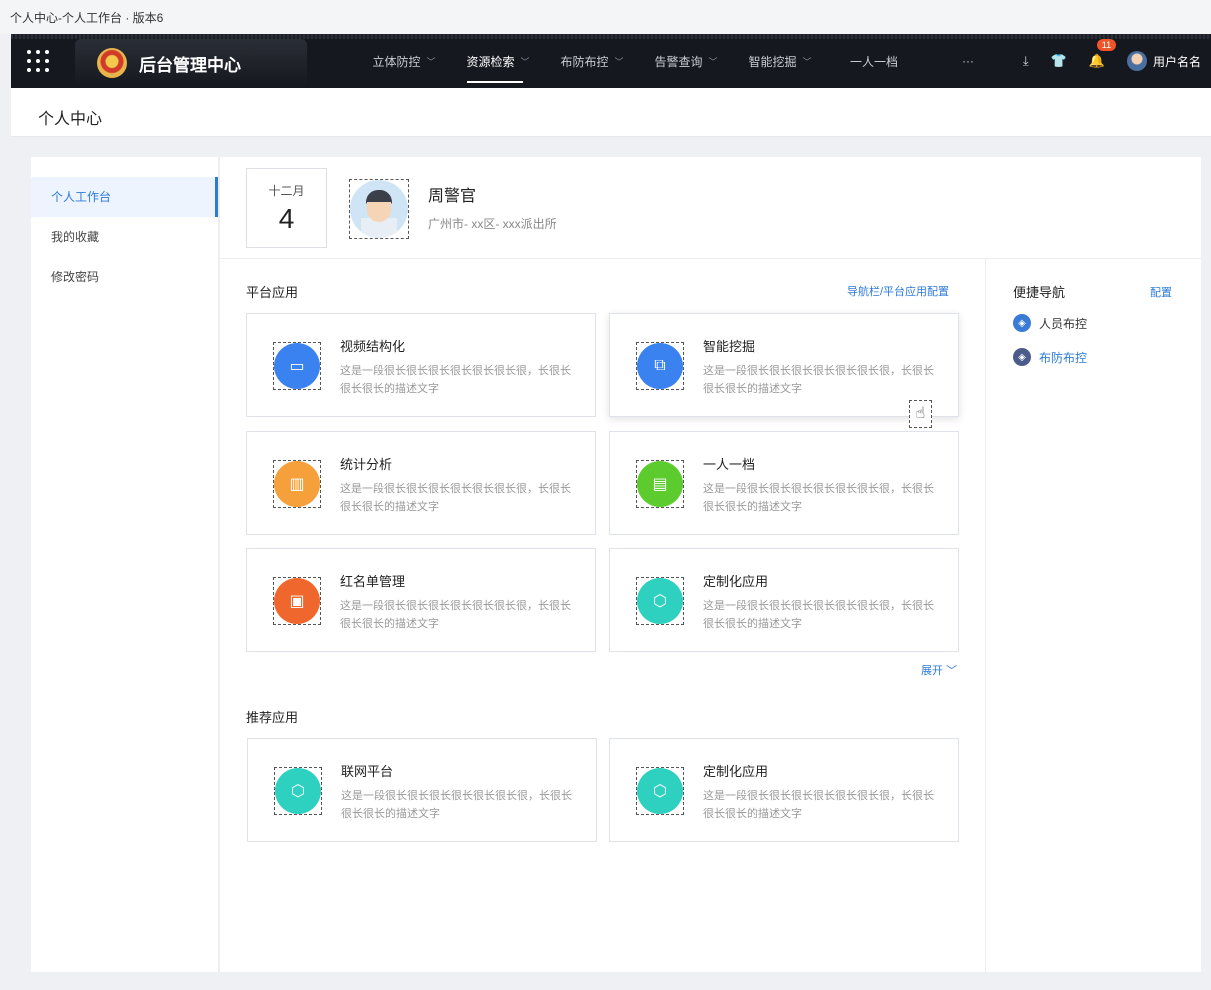 This screenshot has width=1211, height=990. What do you see at coordinates (1136, 61) in the screenshot?
I see `user-avatar` at bounding box center [1136, 61].